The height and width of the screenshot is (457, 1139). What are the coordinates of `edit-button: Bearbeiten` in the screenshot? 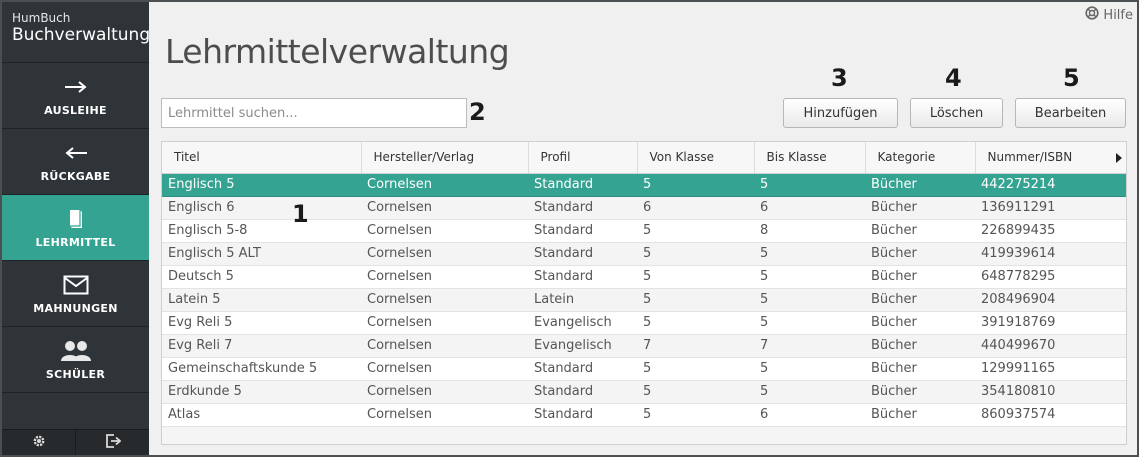 It's located at (1070, 113).